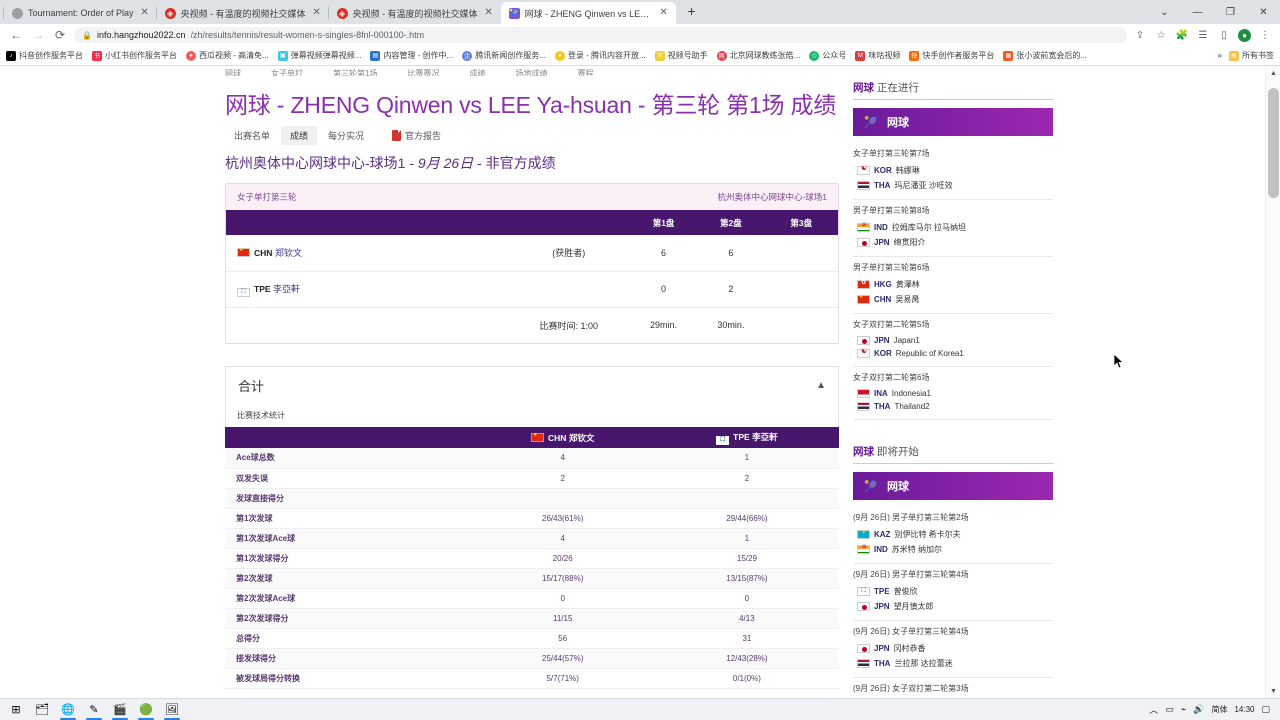  Describe the element at coordinates (953, 393) in the screenshot. I see `list-item: 女子双打第二轮第6场 INA Indonesia1 THA Thailand2` at that location.